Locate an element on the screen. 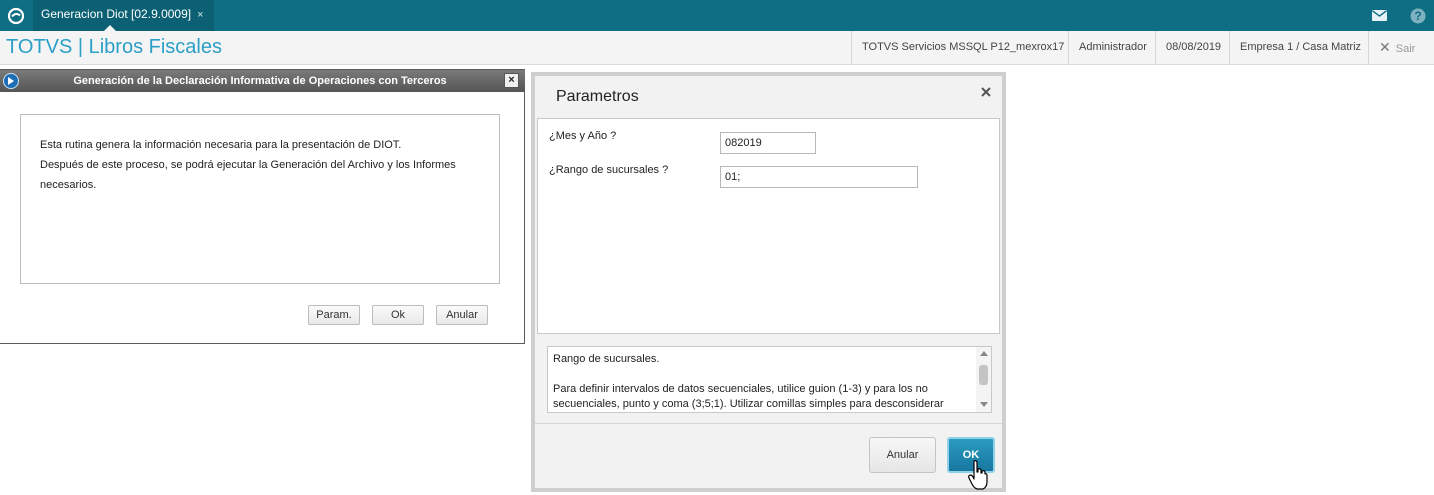 This screenshot has width=1434, height=495. top-bar: Generacion Diot [02.9.0009] × ? is located at coordinates (717, 15).